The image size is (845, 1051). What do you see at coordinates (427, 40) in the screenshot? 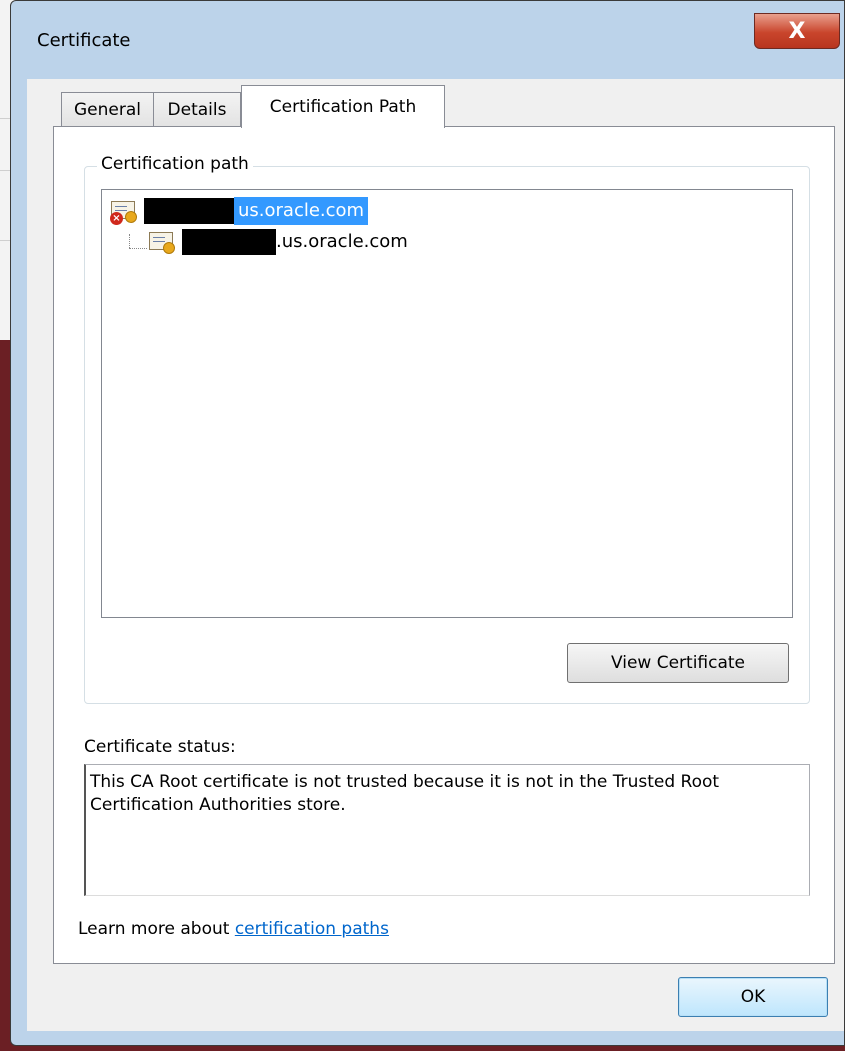
I see `title-bar: Certificate X` at bounding box center [427, 40].